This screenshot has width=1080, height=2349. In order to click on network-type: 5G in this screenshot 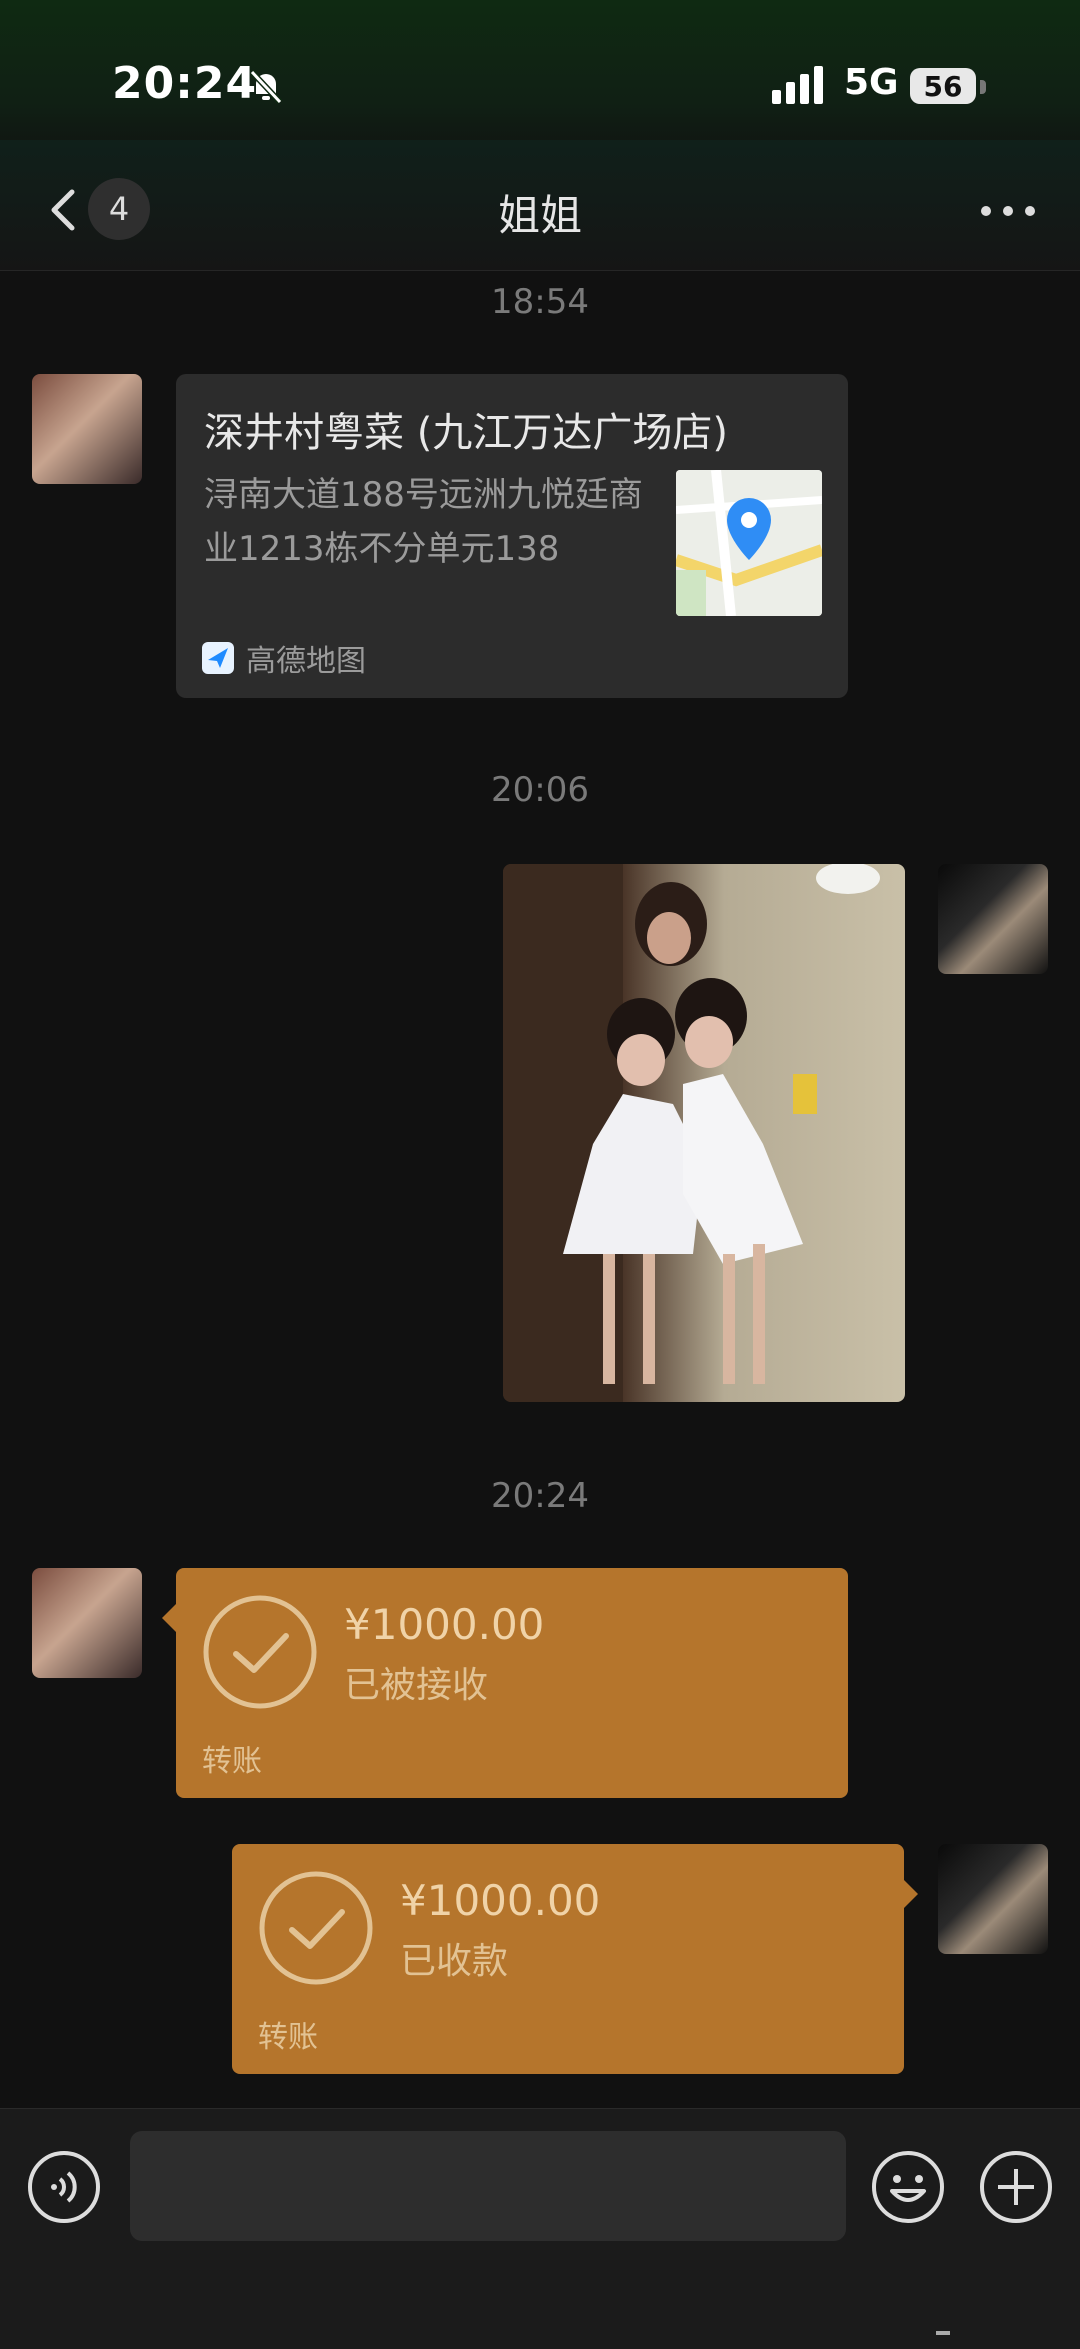, I will do `click(871, 82)`.